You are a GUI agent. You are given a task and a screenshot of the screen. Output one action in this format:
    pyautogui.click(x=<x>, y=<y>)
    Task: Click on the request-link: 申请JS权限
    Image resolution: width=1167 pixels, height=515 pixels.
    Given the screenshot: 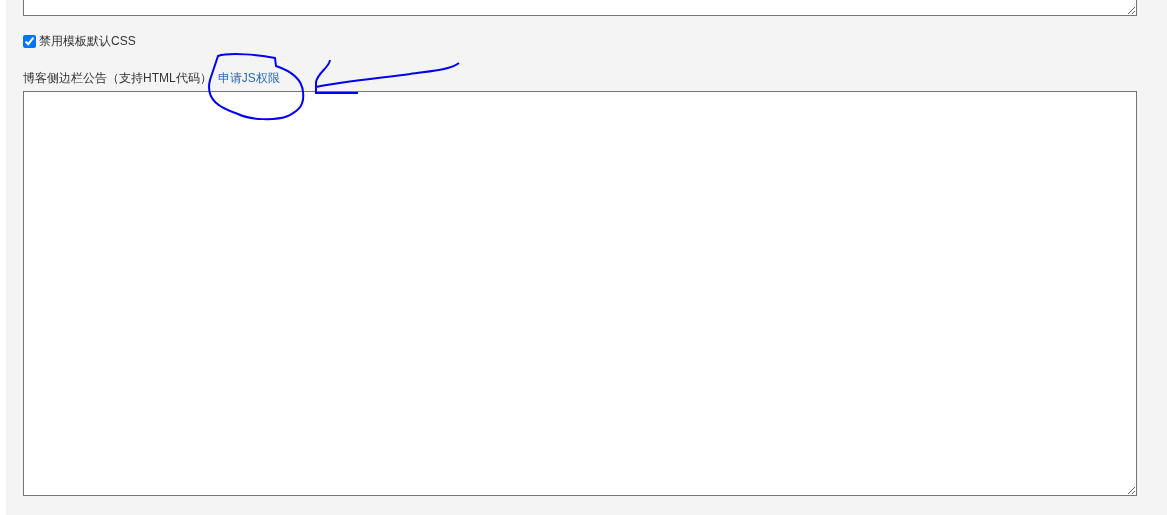 What is the action you would take?
    pyautogui.click(x=248, y=78)
    